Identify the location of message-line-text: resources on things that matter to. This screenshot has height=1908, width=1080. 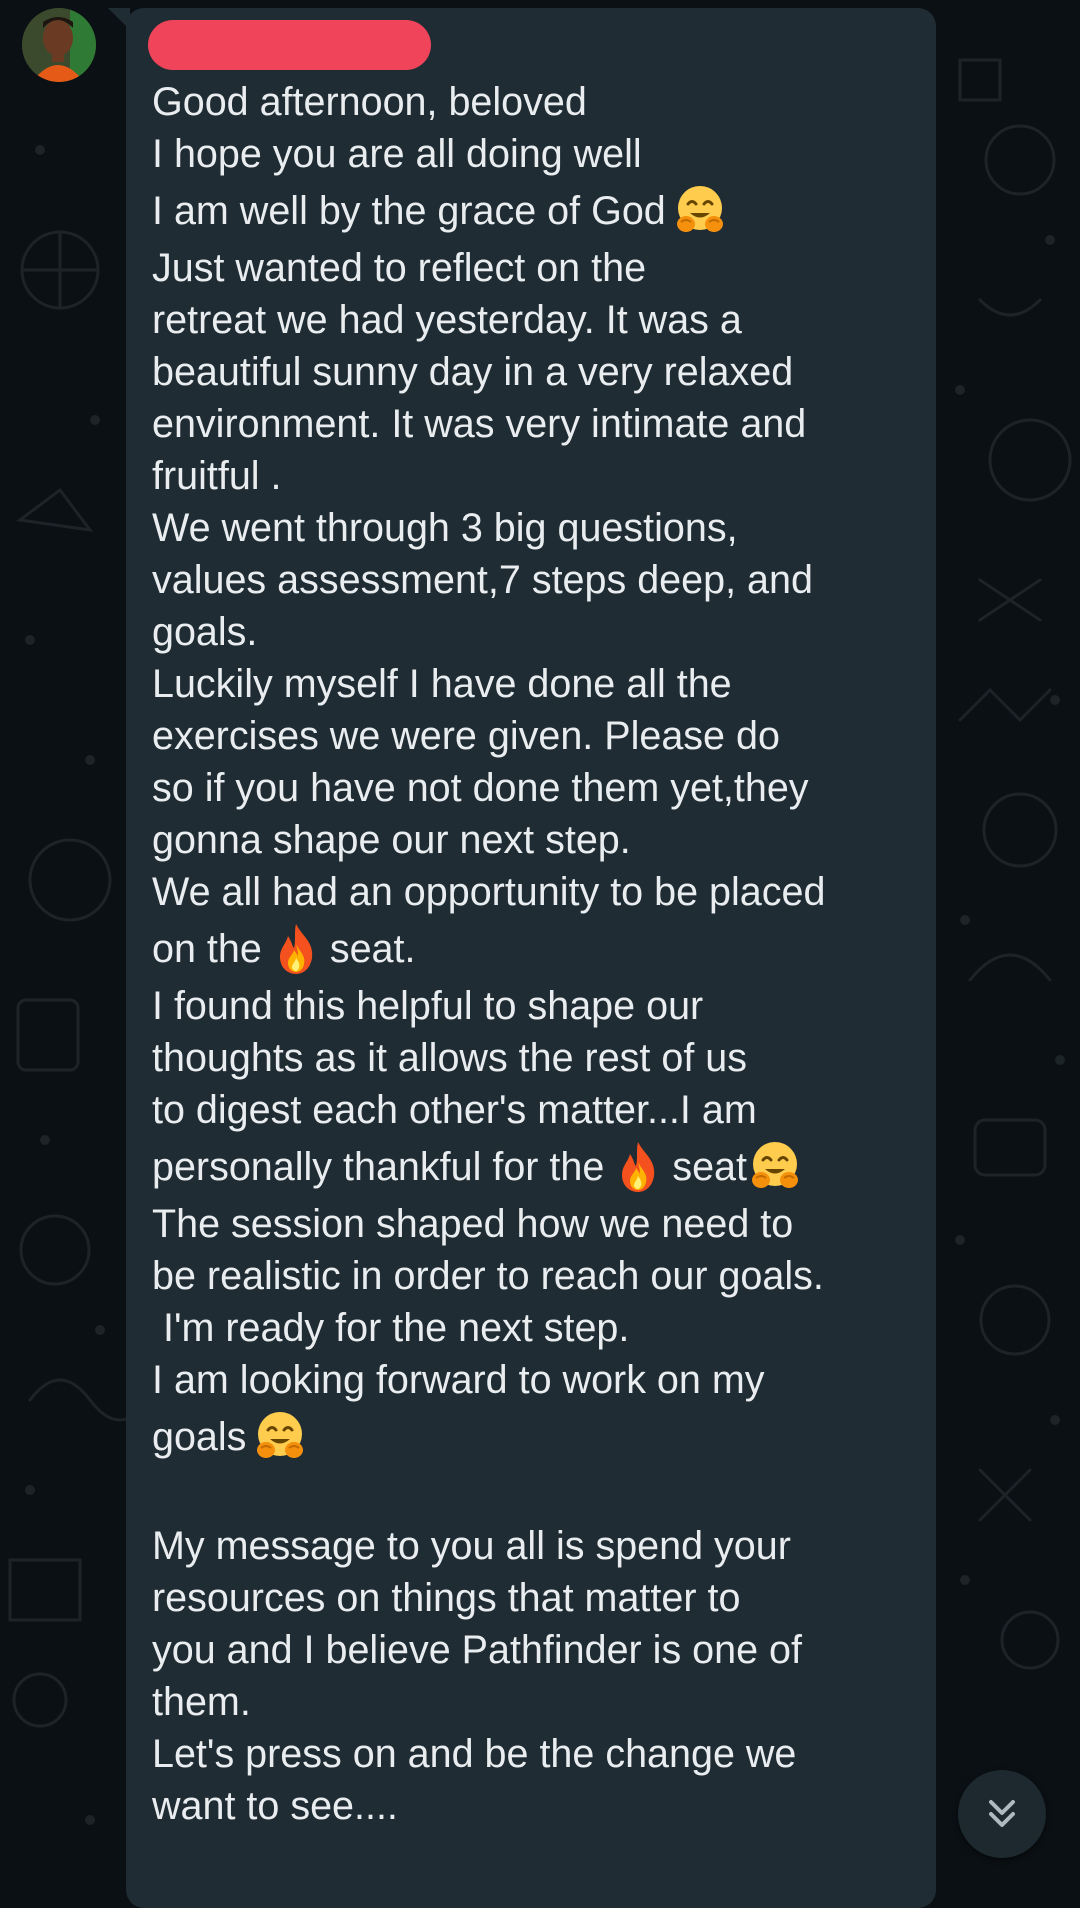
(446, 1598).